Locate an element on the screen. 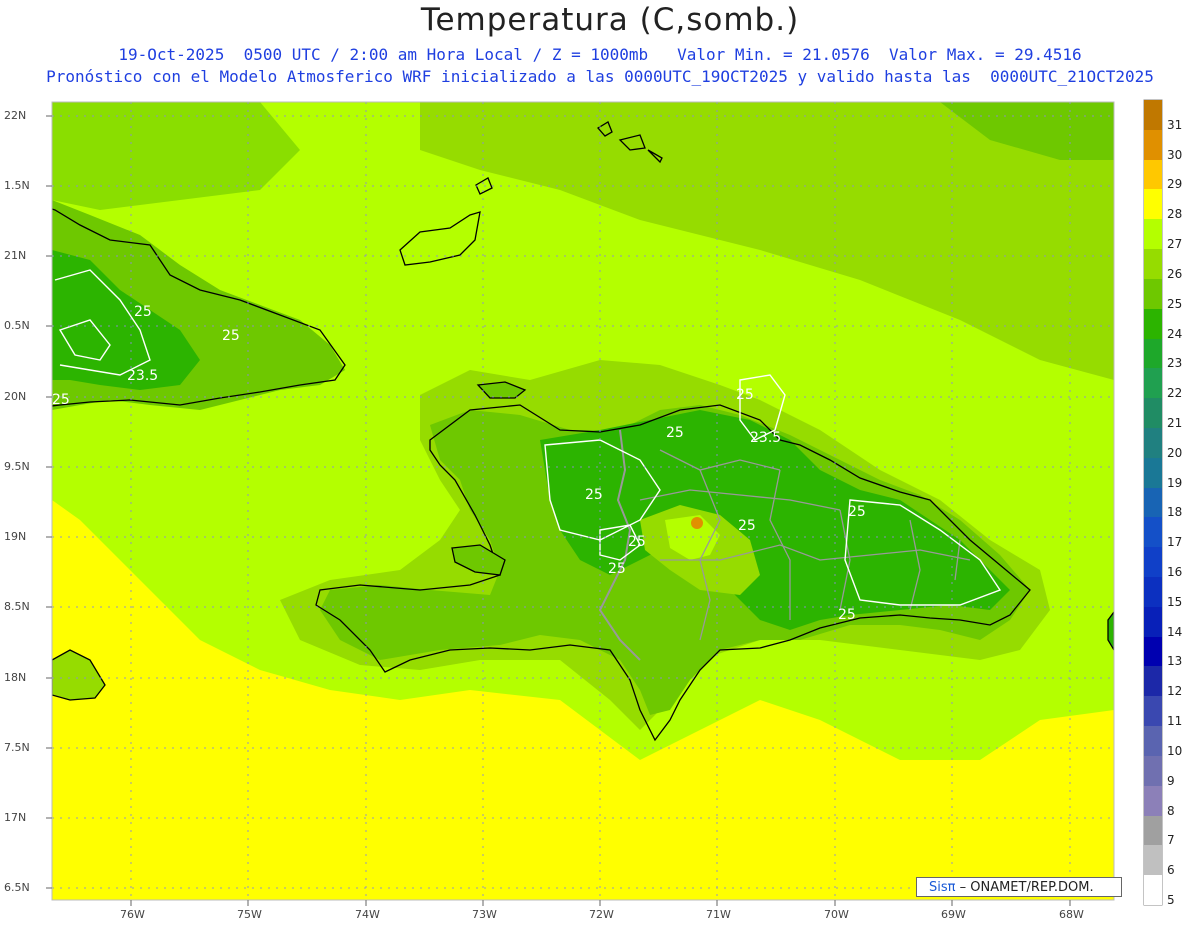  colorbar-label: 20 is located at coordinates (1175, 452).